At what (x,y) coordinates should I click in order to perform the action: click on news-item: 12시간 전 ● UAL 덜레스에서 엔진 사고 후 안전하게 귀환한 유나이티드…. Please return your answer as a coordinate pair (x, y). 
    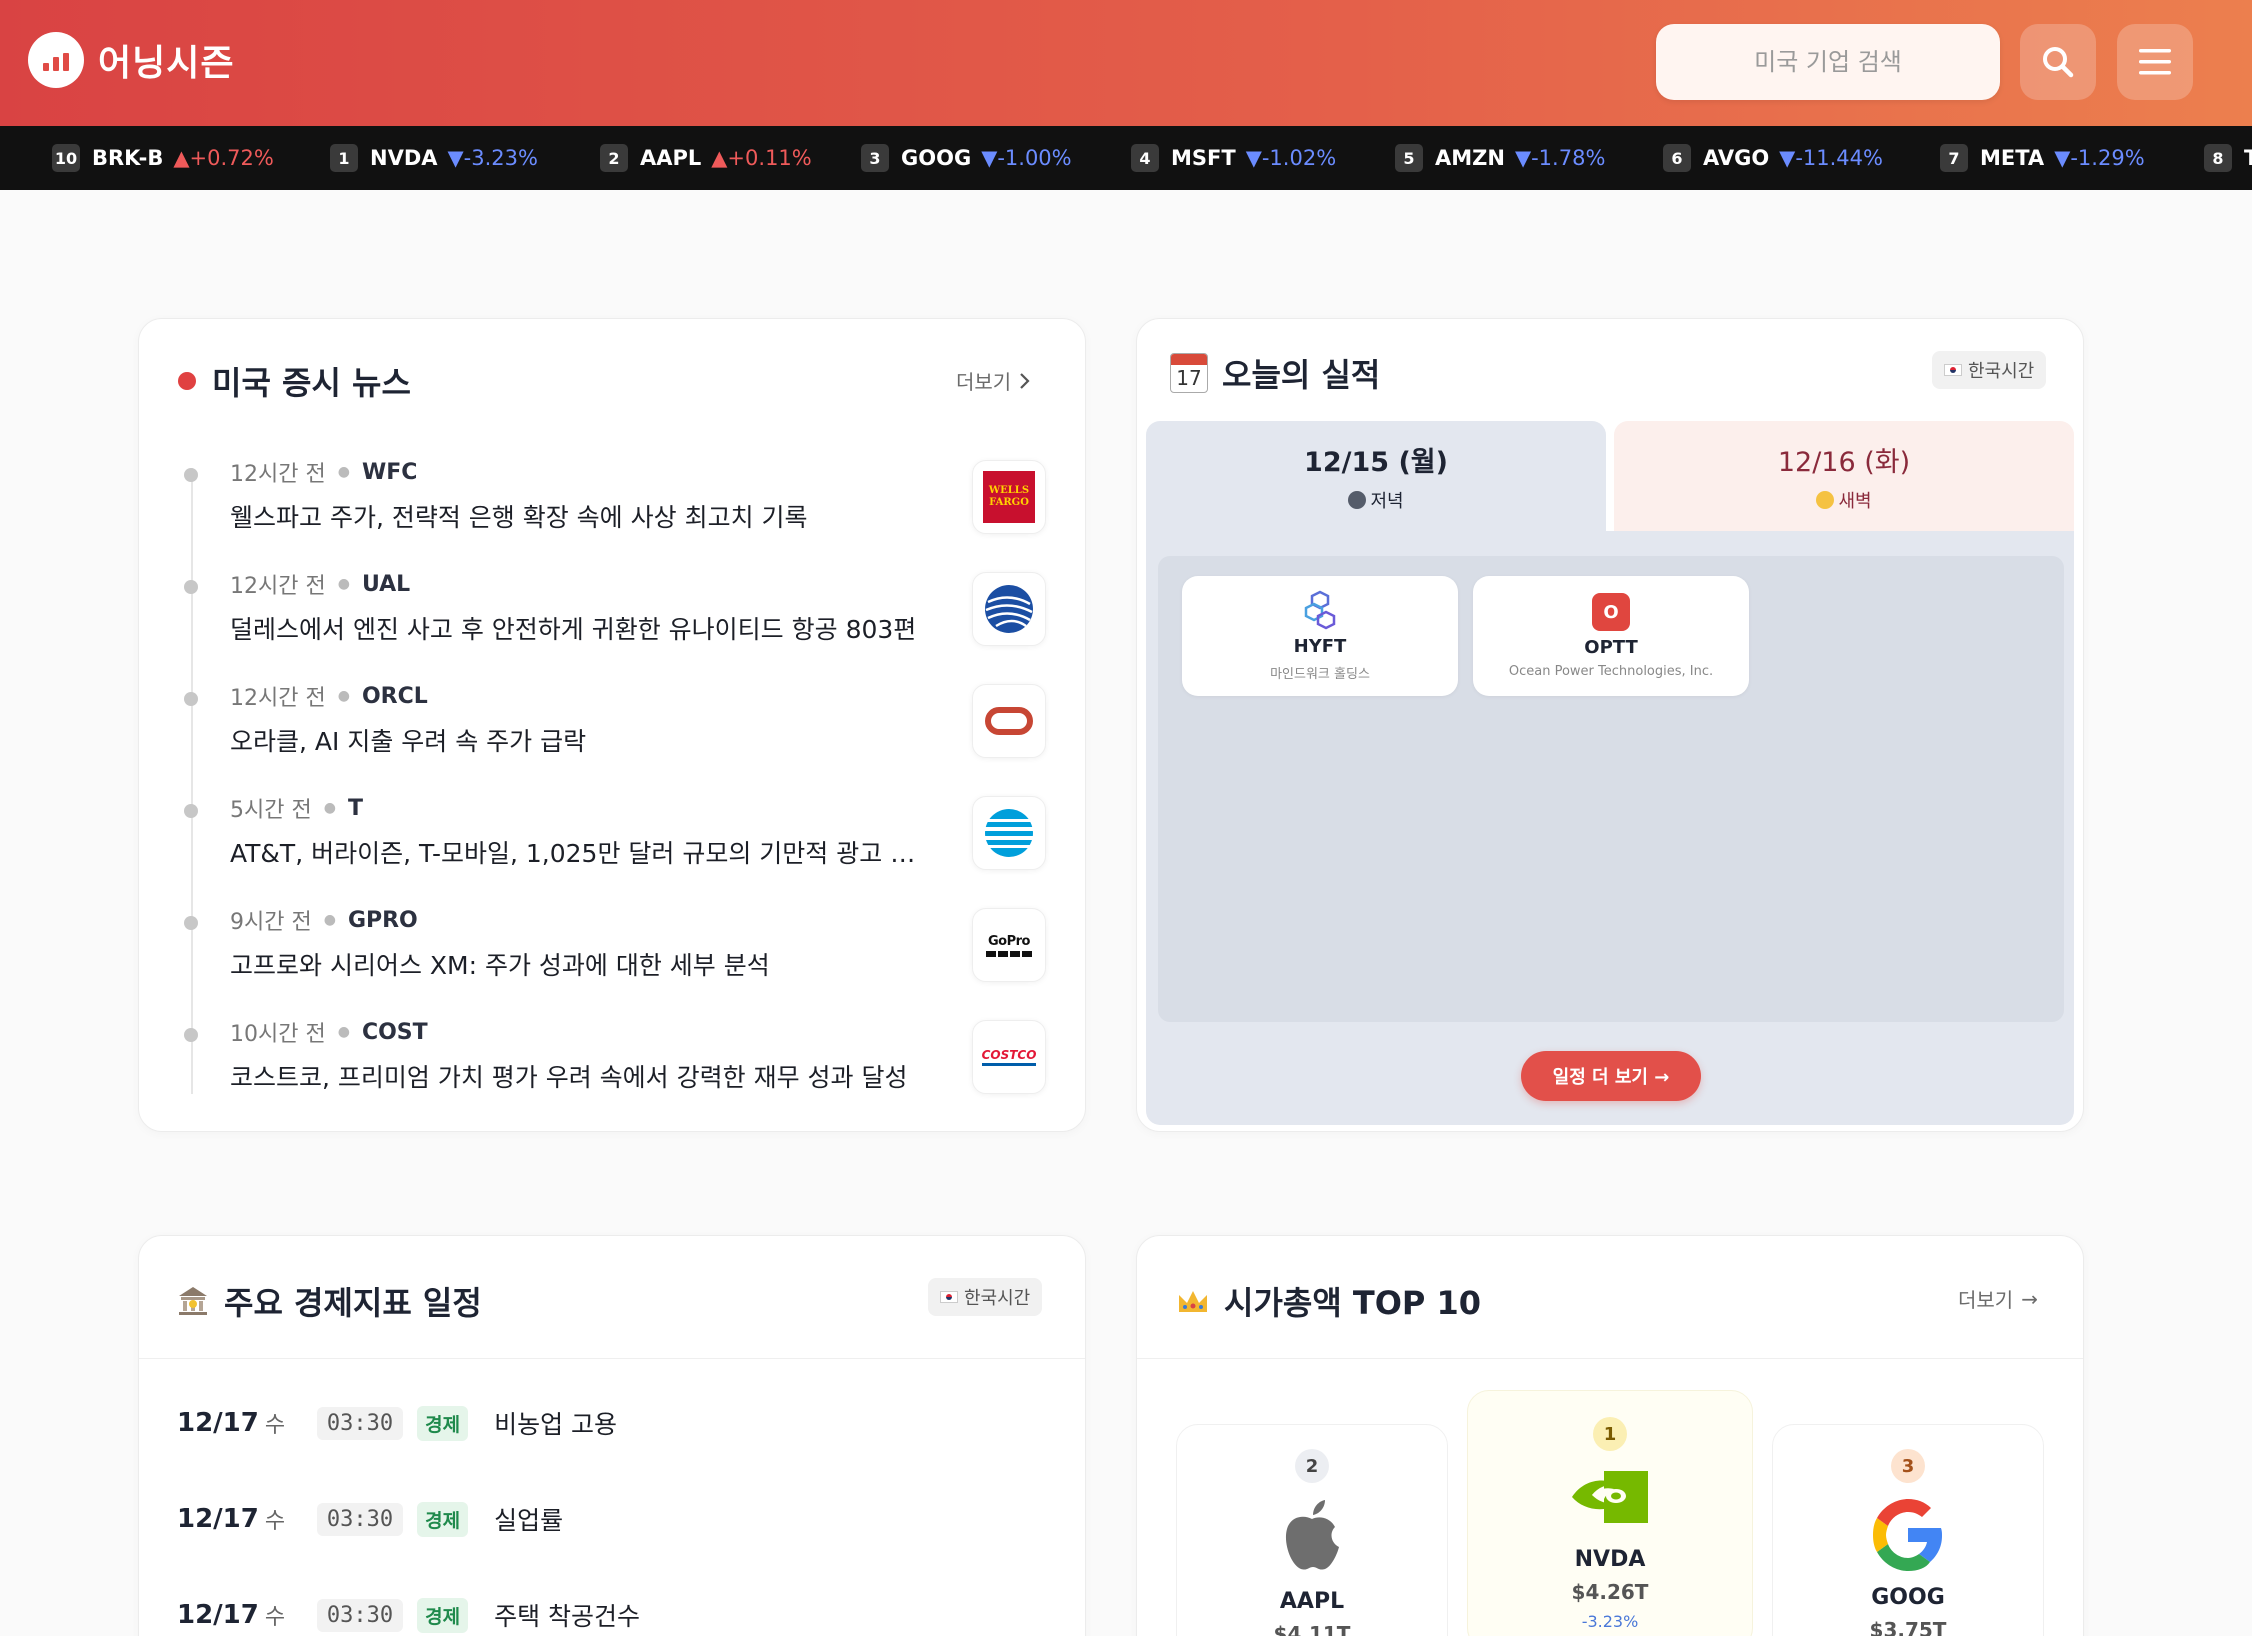
    Looking at the image, I should click on (617, 623).